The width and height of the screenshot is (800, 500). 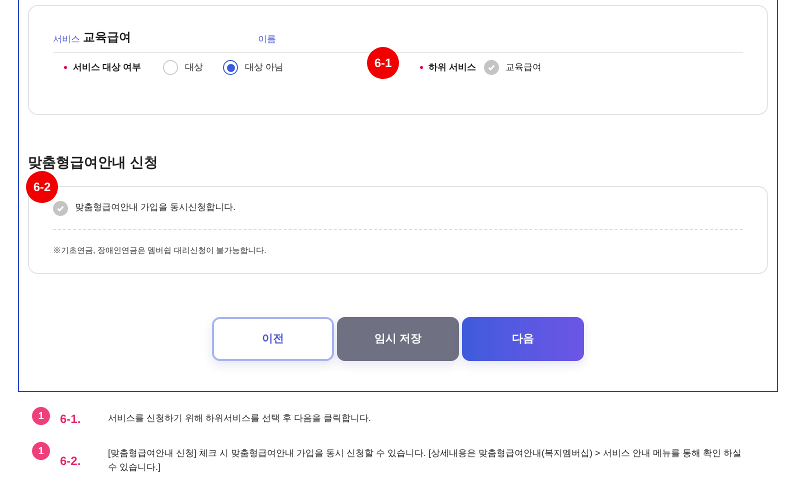 What do you see at coordinates (230, 67) in the screenshot?
I see `radio-button` at bounding box center [230, 67].